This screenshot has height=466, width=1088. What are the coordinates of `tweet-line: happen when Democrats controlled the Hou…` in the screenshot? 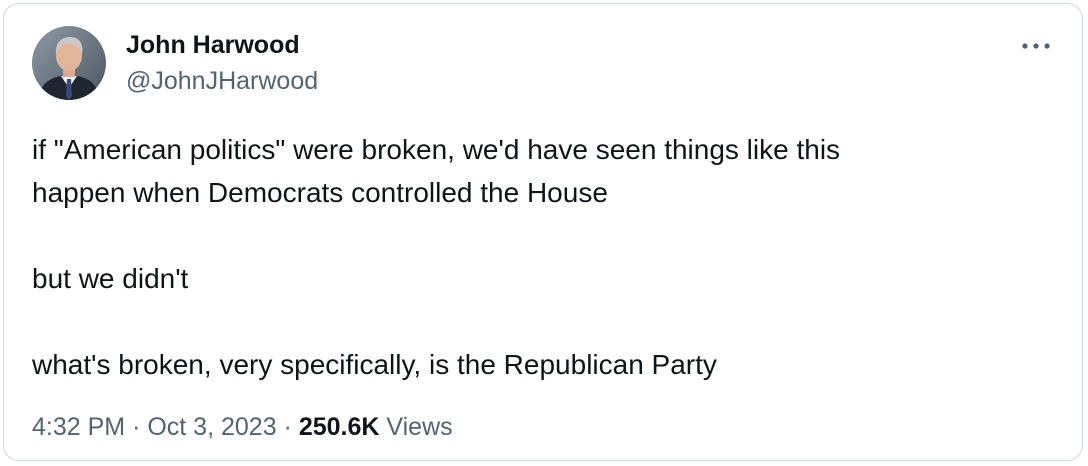 It's located at (320, 192).